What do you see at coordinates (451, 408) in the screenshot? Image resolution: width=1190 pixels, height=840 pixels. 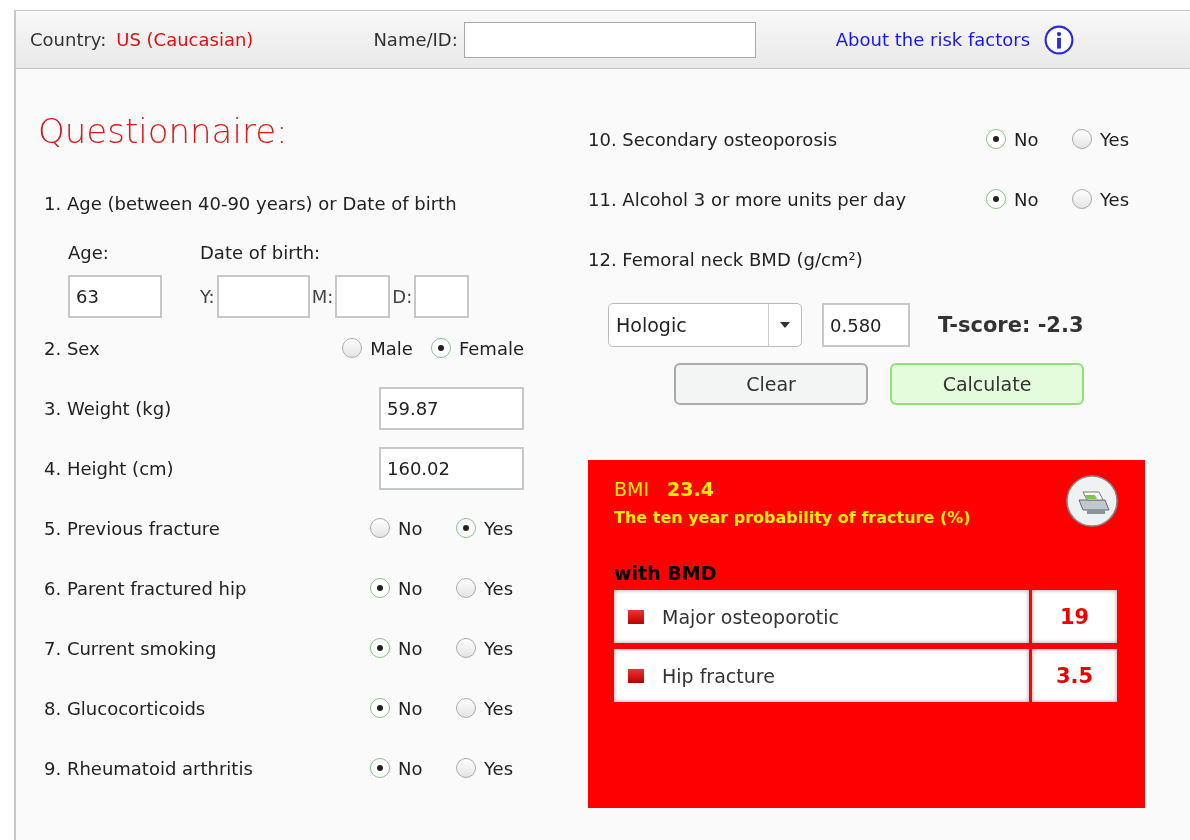 I see `input-field: 59.87` at bounding box center [451, 408].